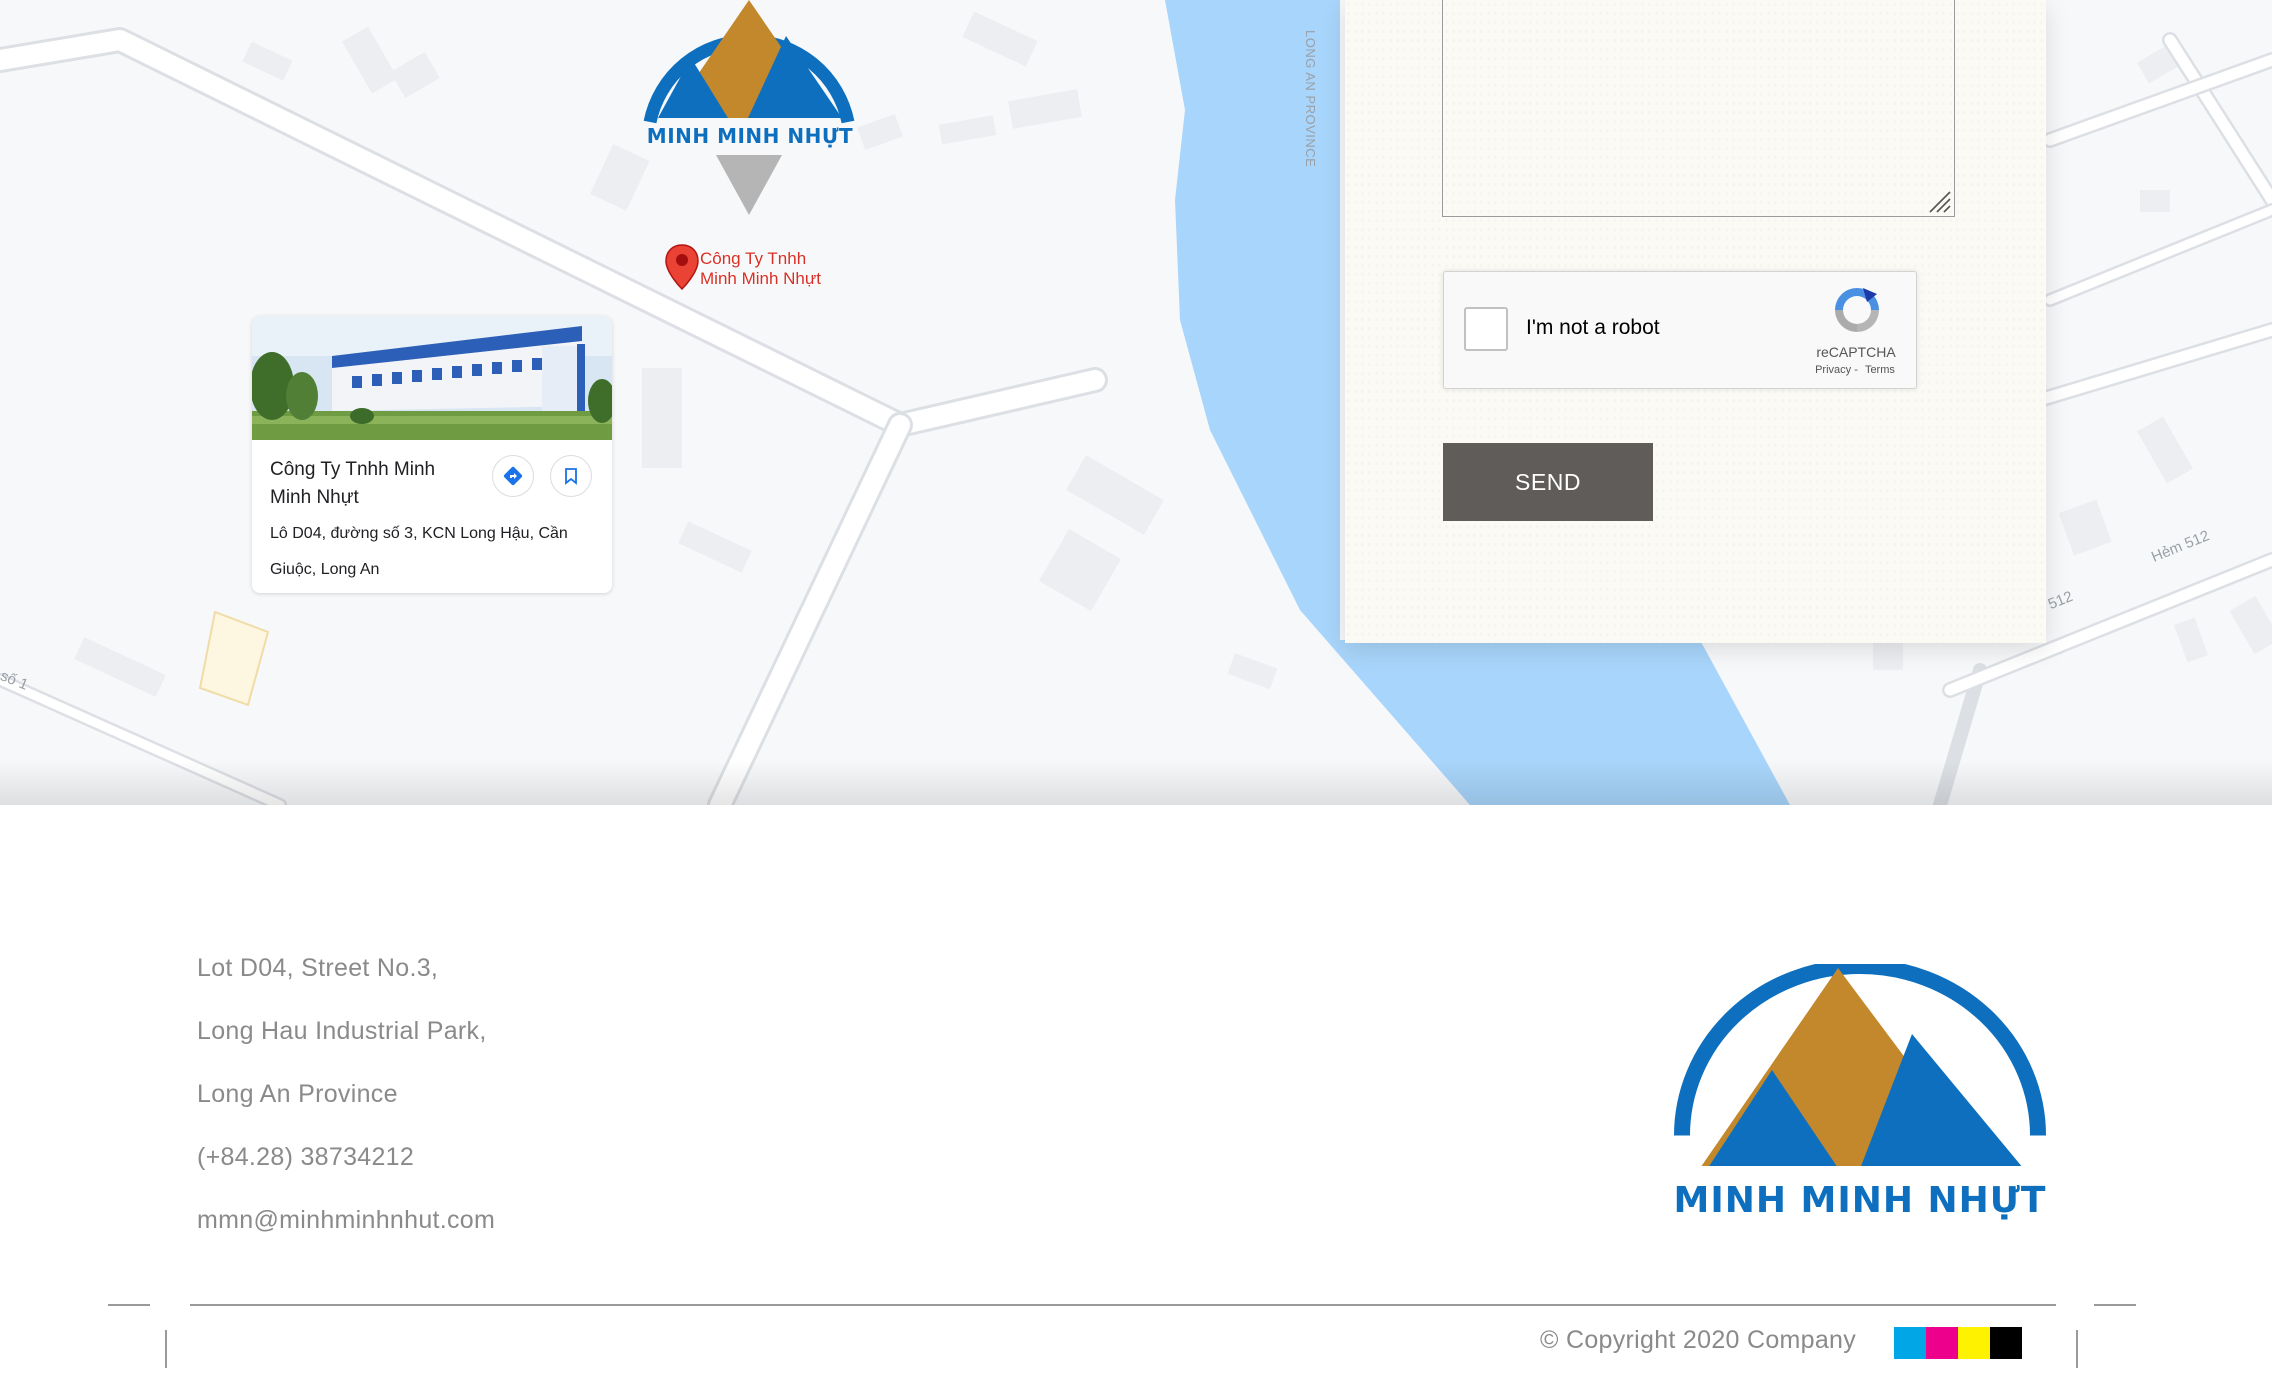  I want to click on footer-rule-right, so click(2115, 1305).